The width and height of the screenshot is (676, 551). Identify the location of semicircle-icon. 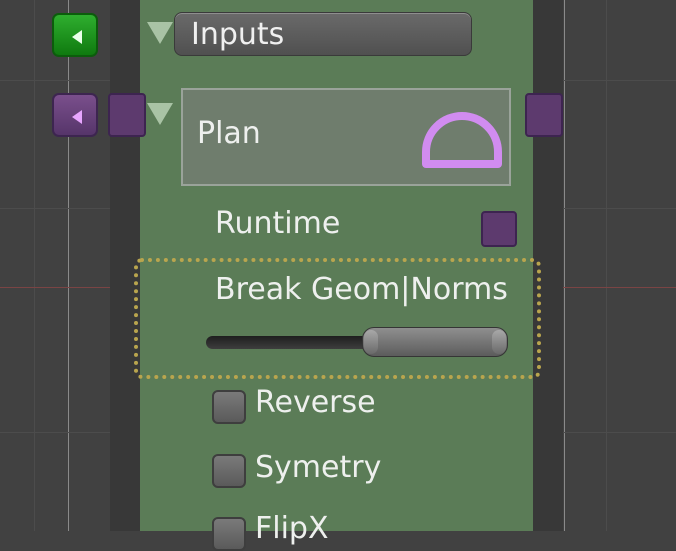
(462, 140).